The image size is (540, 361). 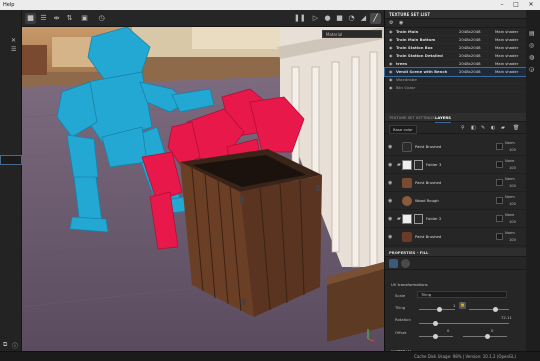 I want to click on shader-icon: ◎, so click(x=531, y=45).